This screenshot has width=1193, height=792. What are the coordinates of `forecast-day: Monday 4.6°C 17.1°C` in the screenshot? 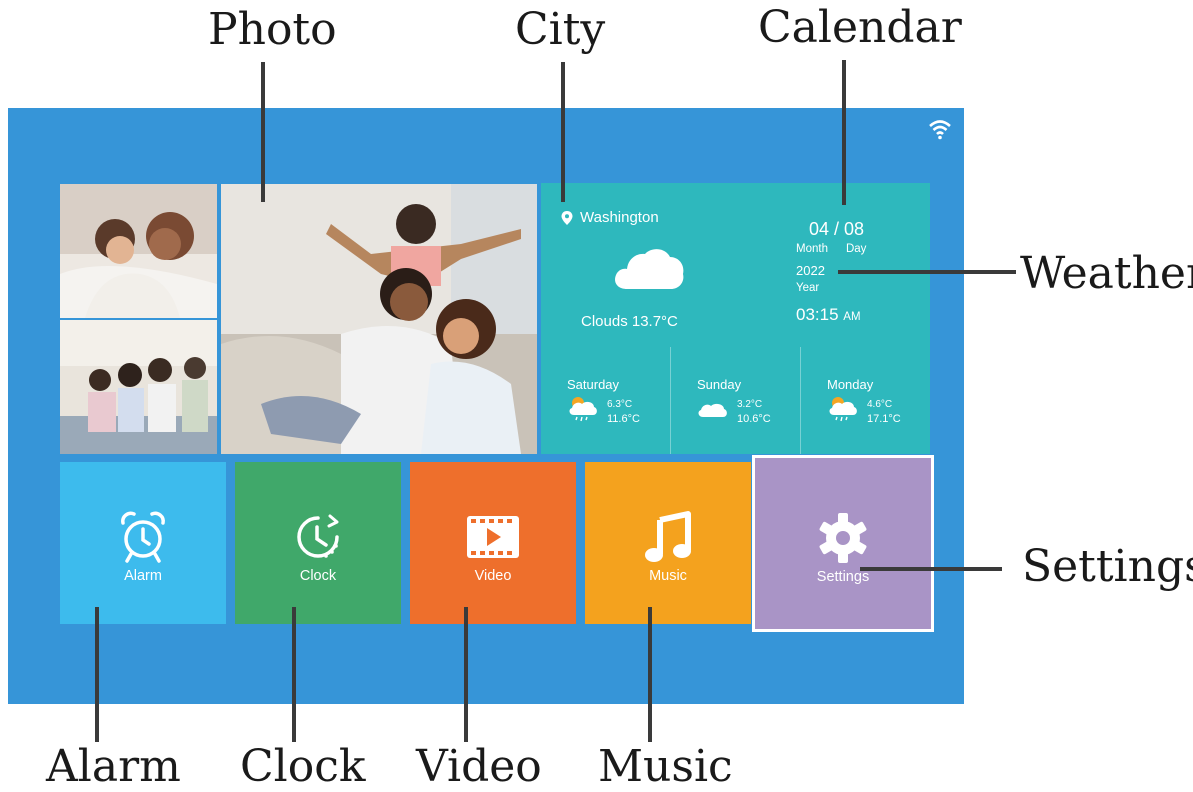 It's located at (865, 400).